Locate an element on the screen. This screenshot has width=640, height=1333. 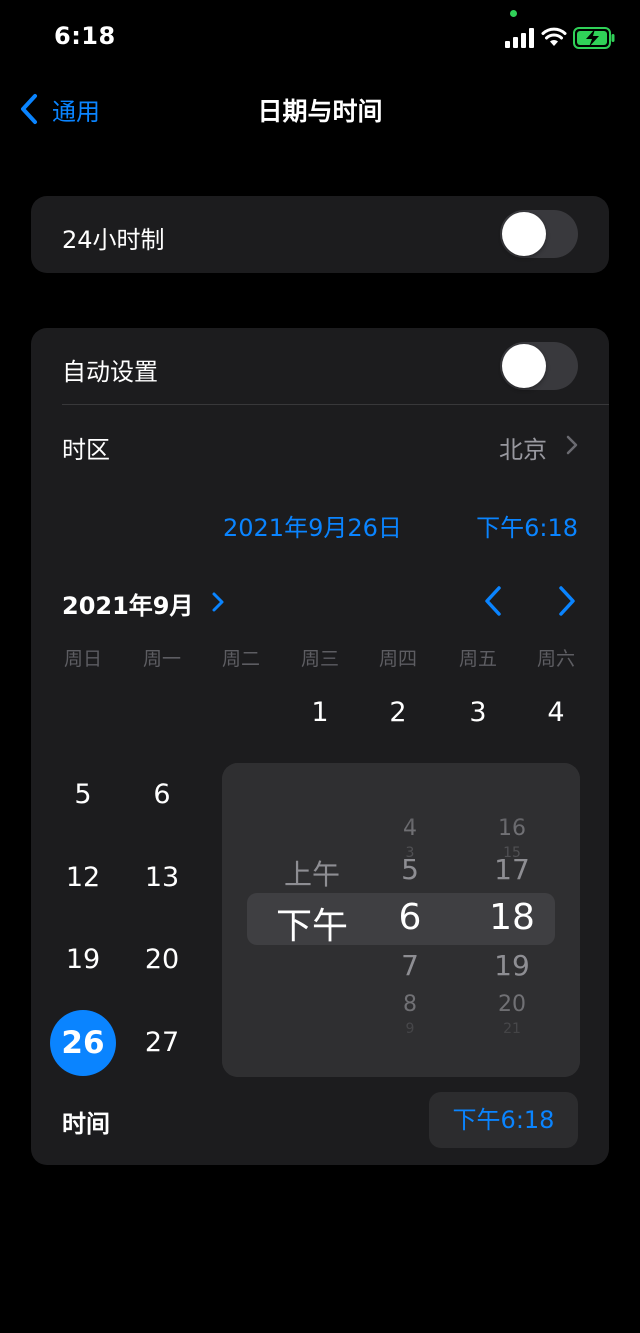
calendar-day: 5 is located at coordinates (83, 795).